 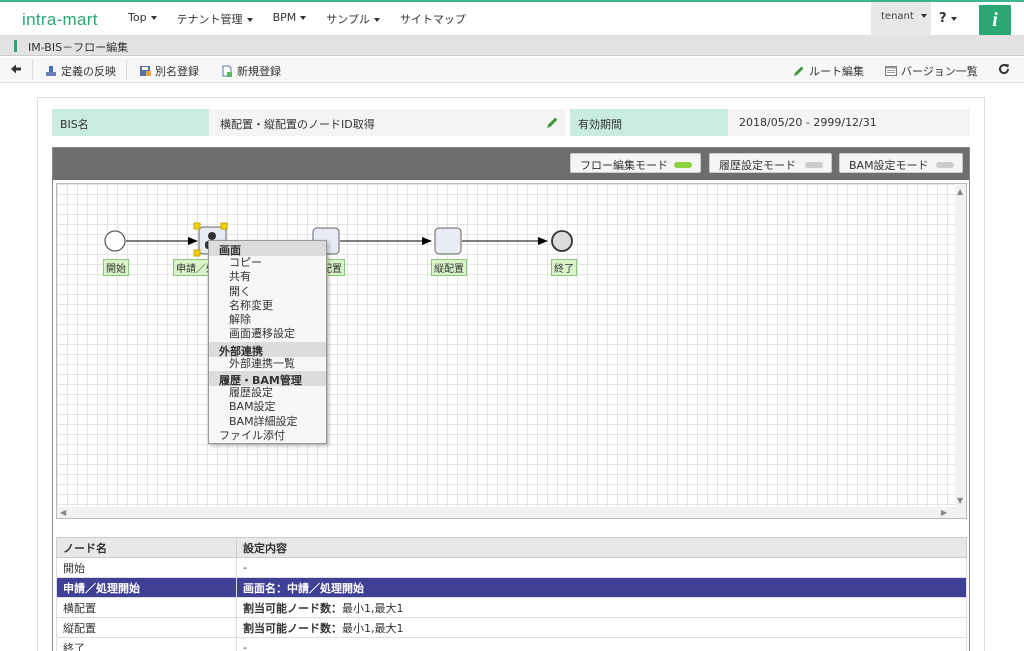 I want to click on mode-active-indicator, so click(x=683, y=165).